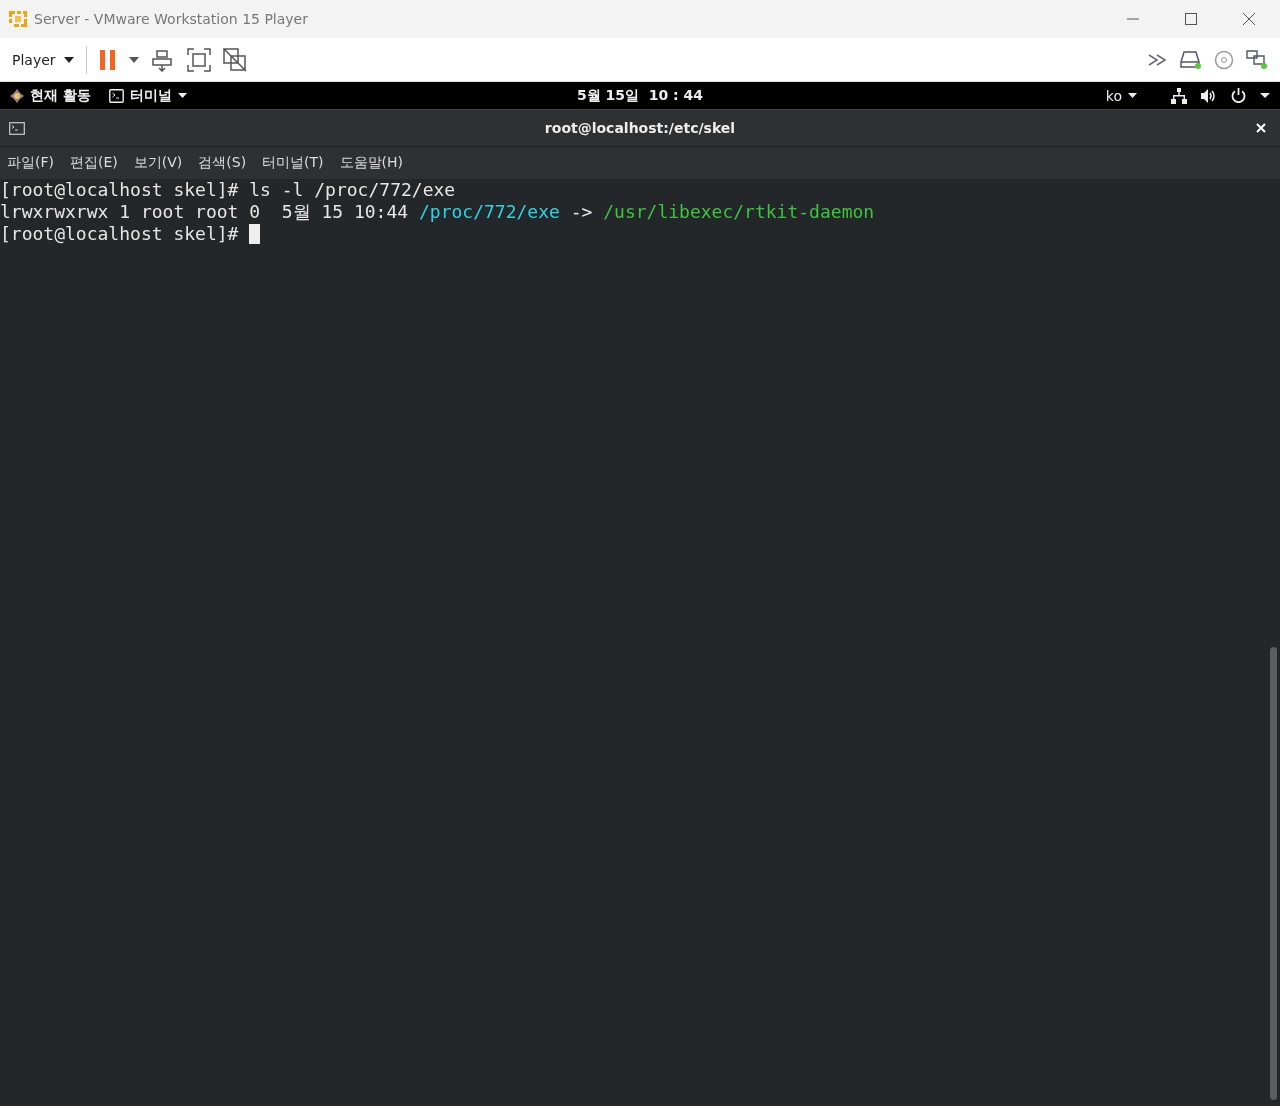 This screenshot has height=1106, width=1280. Describe the element at coordinates (1121, 95) in the screenshot. I see `input-method-menu: ko` at that location.